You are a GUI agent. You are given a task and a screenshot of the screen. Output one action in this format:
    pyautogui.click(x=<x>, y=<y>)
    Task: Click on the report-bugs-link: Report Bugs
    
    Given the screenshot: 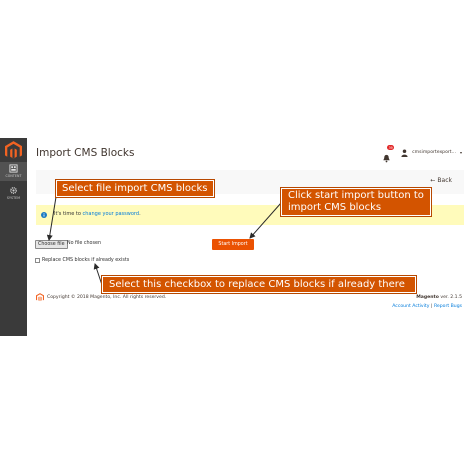 What is the action you would take?
    pyautogui.click(x=448, y=306)
    